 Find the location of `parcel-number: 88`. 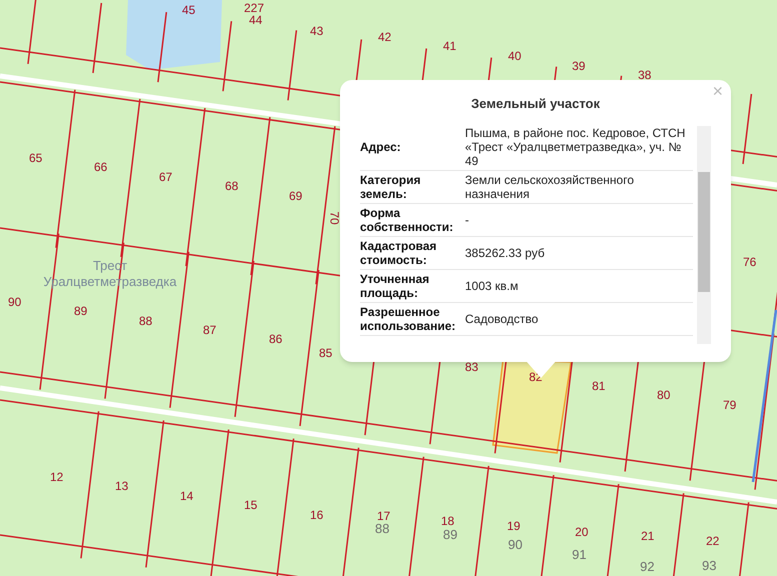

parcel-number: 88 is located at coordinates (145, 321).